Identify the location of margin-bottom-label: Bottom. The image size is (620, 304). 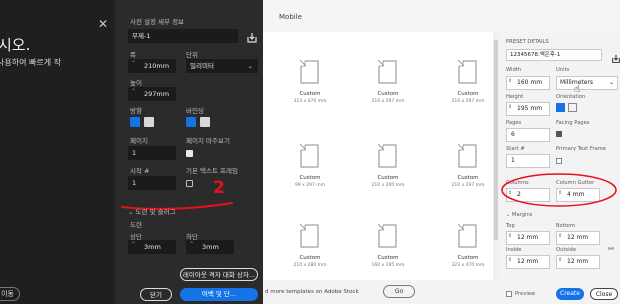
(566, 226).